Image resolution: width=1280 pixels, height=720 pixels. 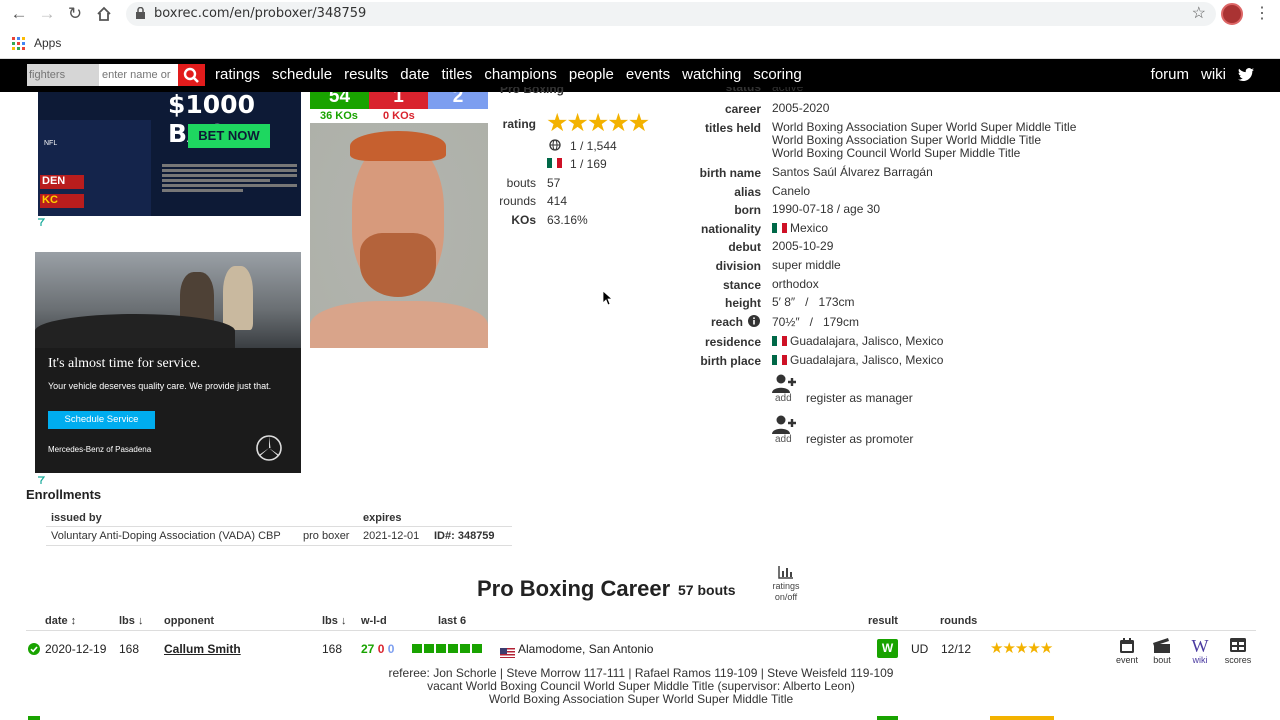 What do you see at coordinates (671, 14) in the screenshot?
I see `address-bar: boxrec.com/en/proboxer/348759 ☆` at bounding box center [671, 14].